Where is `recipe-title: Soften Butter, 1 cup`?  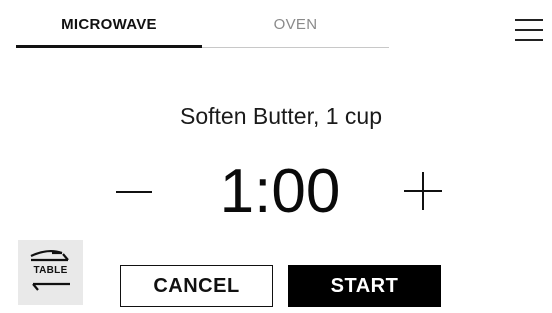
recipe-title: Soften Butter, 1 cup is located at coordinates (281, 116).